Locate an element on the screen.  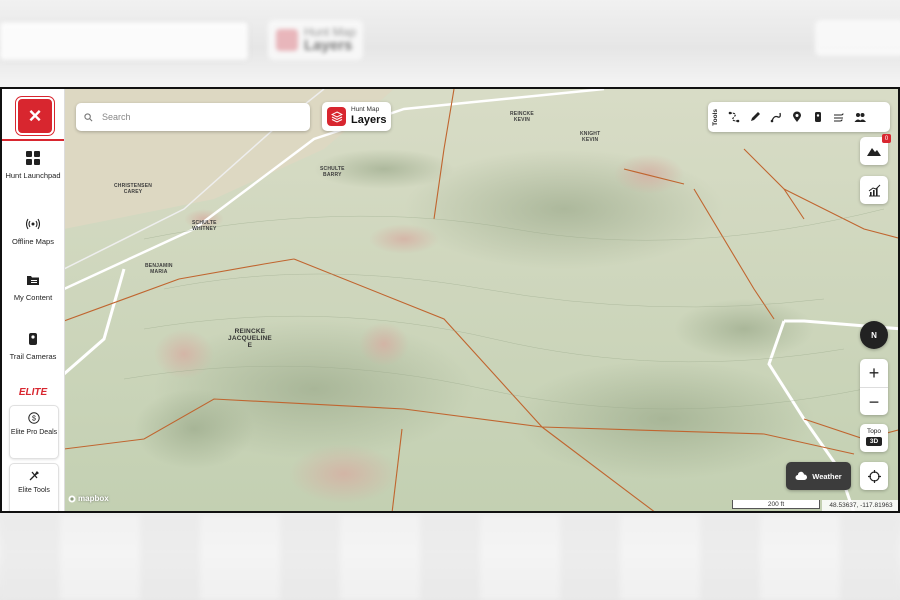
group-icon is located at coordinates (859, 117).